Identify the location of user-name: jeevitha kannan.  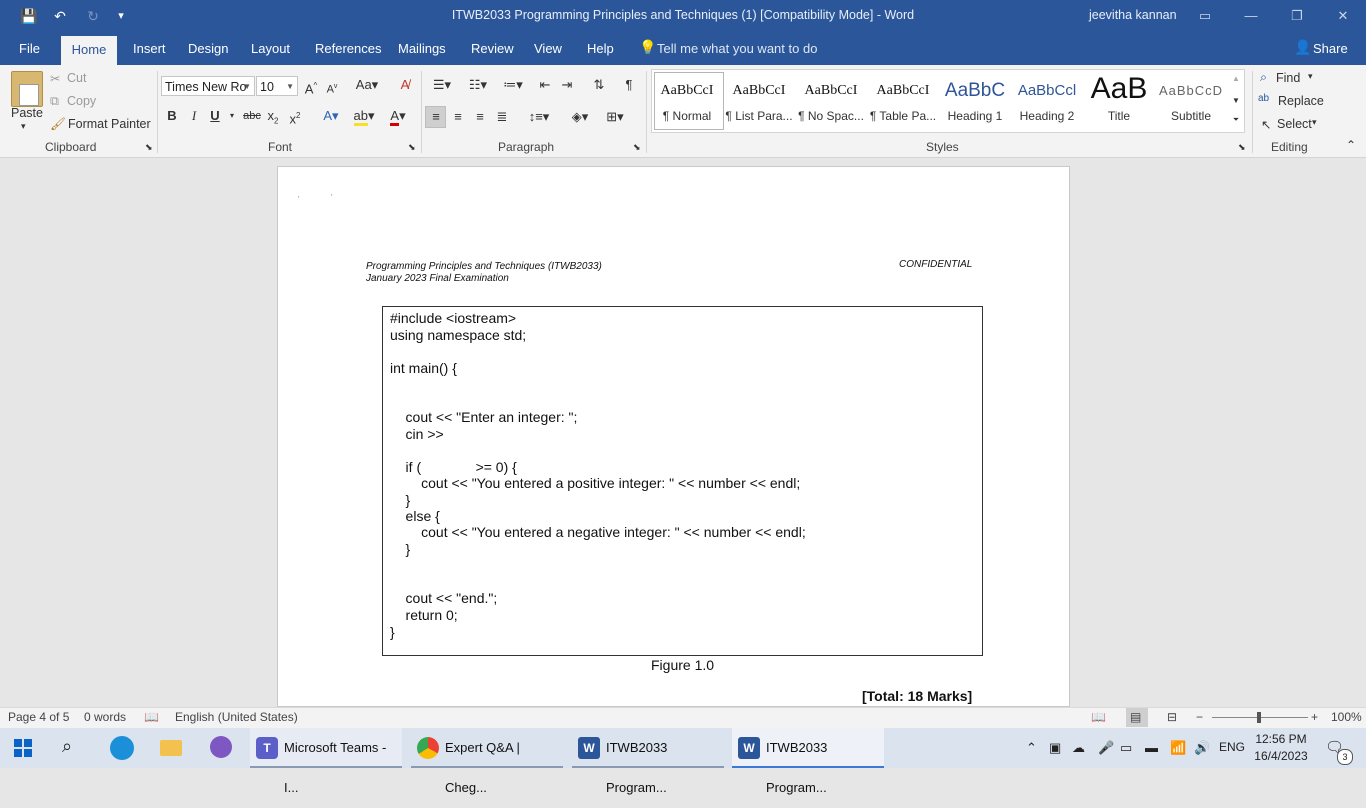
(1133, 15).